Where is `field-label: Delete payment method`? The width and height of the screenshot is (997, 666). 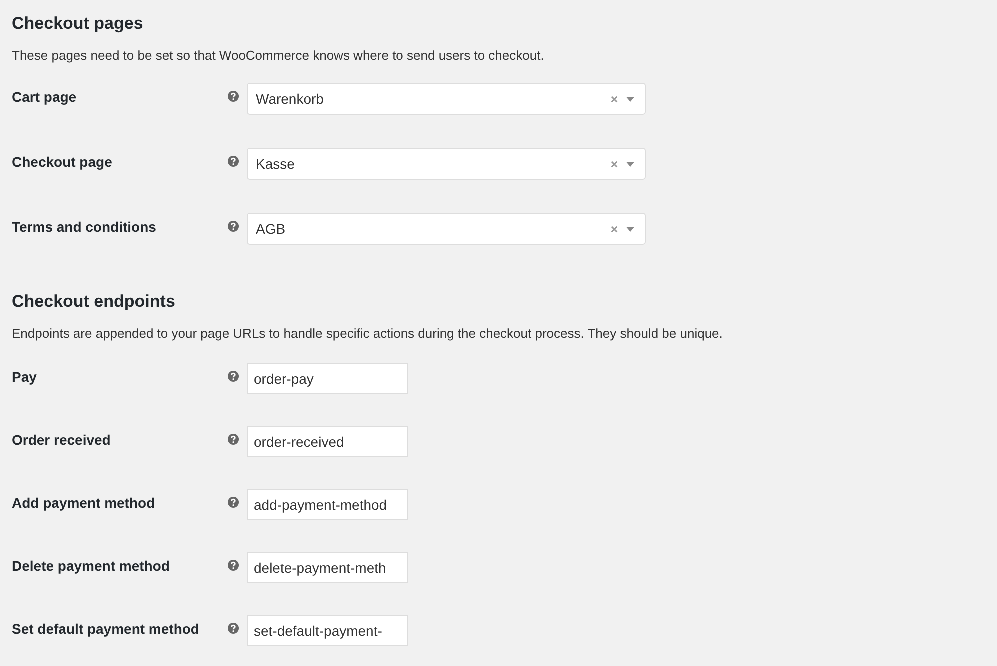
field-label: Delete payment method is located at coordinates (91, 566).